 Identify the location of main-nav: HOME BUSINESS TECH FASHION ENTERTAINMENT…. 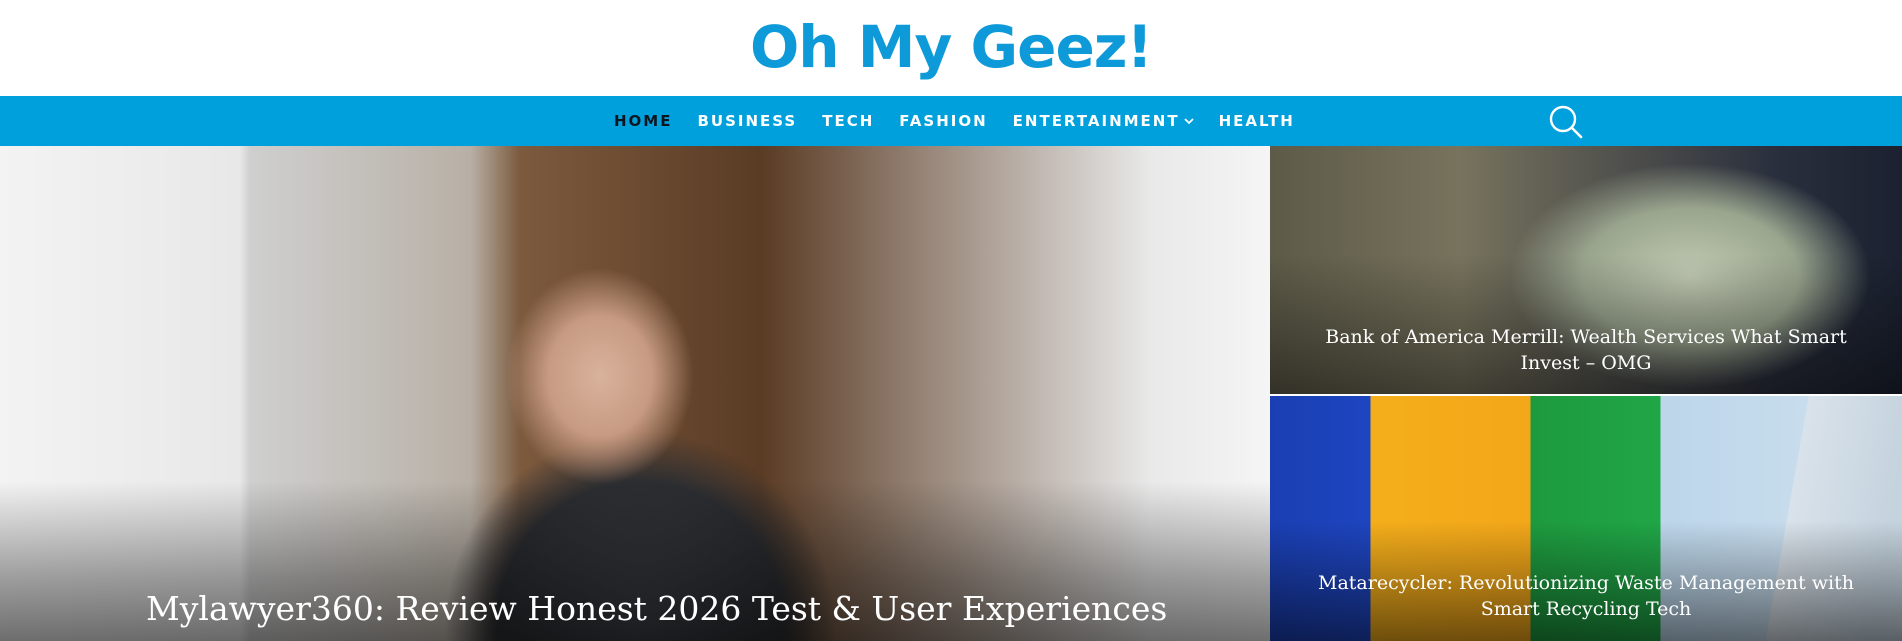
(951, 121).